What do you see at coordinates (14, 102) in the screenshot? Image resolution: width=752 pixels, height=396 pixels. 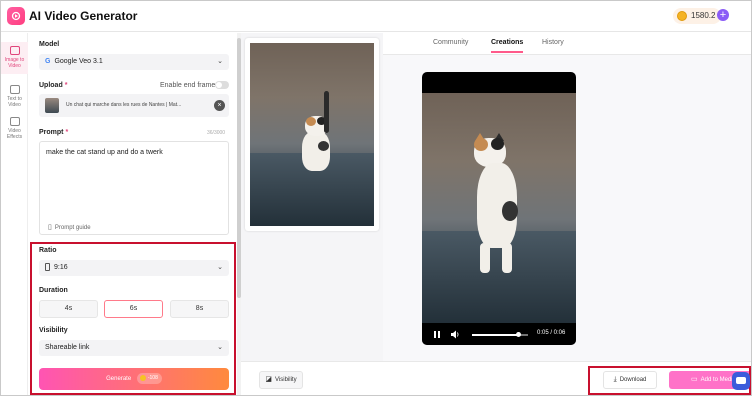 I see `nav-label: Text to Video` at bounding box center [14, 102].